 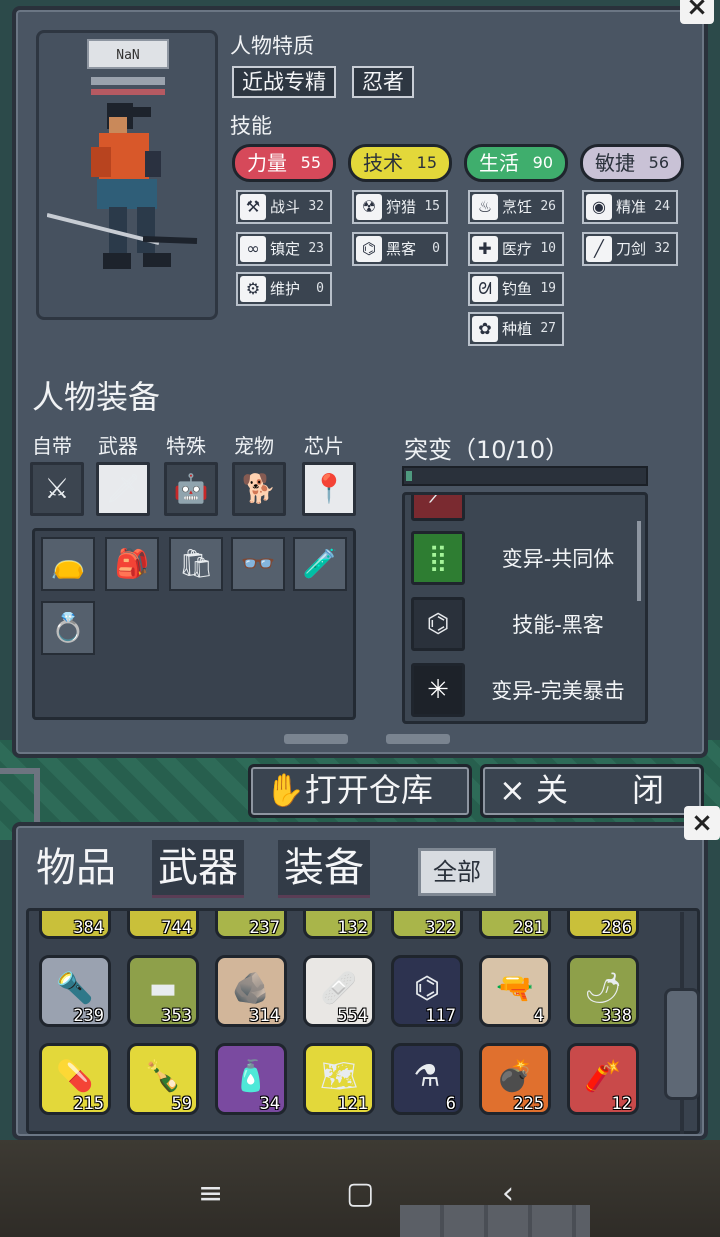 What do you see at coordinates (524, 624) in the screenshot?
I see `mutation-item: ⌬ 技能-黑客` at bounding box center [524, 624].